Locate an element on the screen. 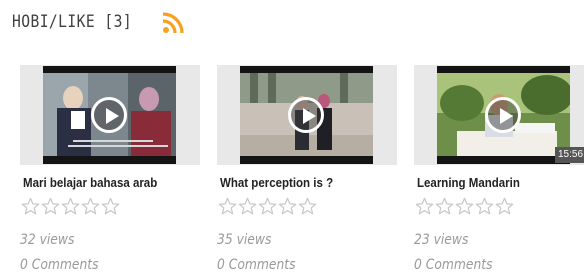 The height and width of the screenshot is (275, 584). section-count: [3] is located at coordinates (114, 22).